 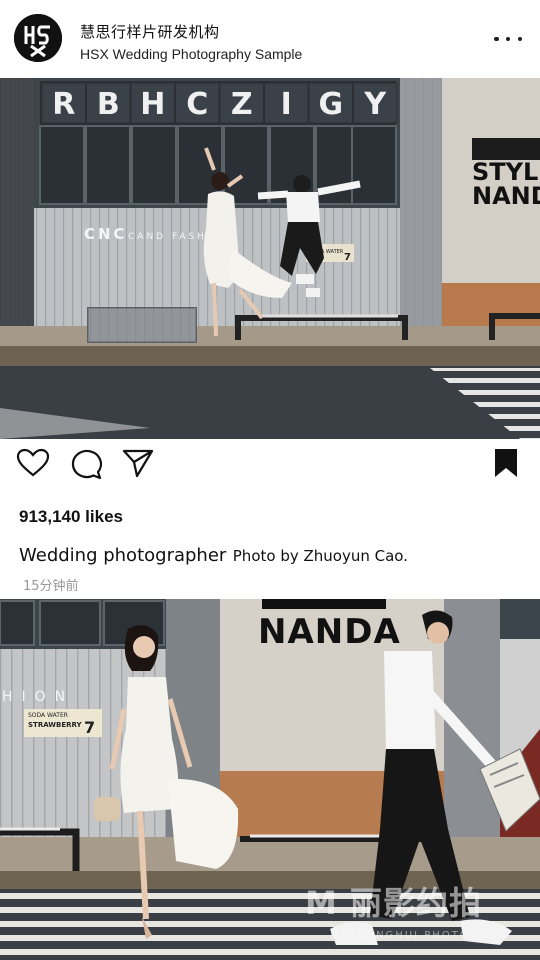 What do you see at coordinates (51, 586) in the screenshot?
I see `post-timestamp: 15分钟前` at bounding box center [51, 586].